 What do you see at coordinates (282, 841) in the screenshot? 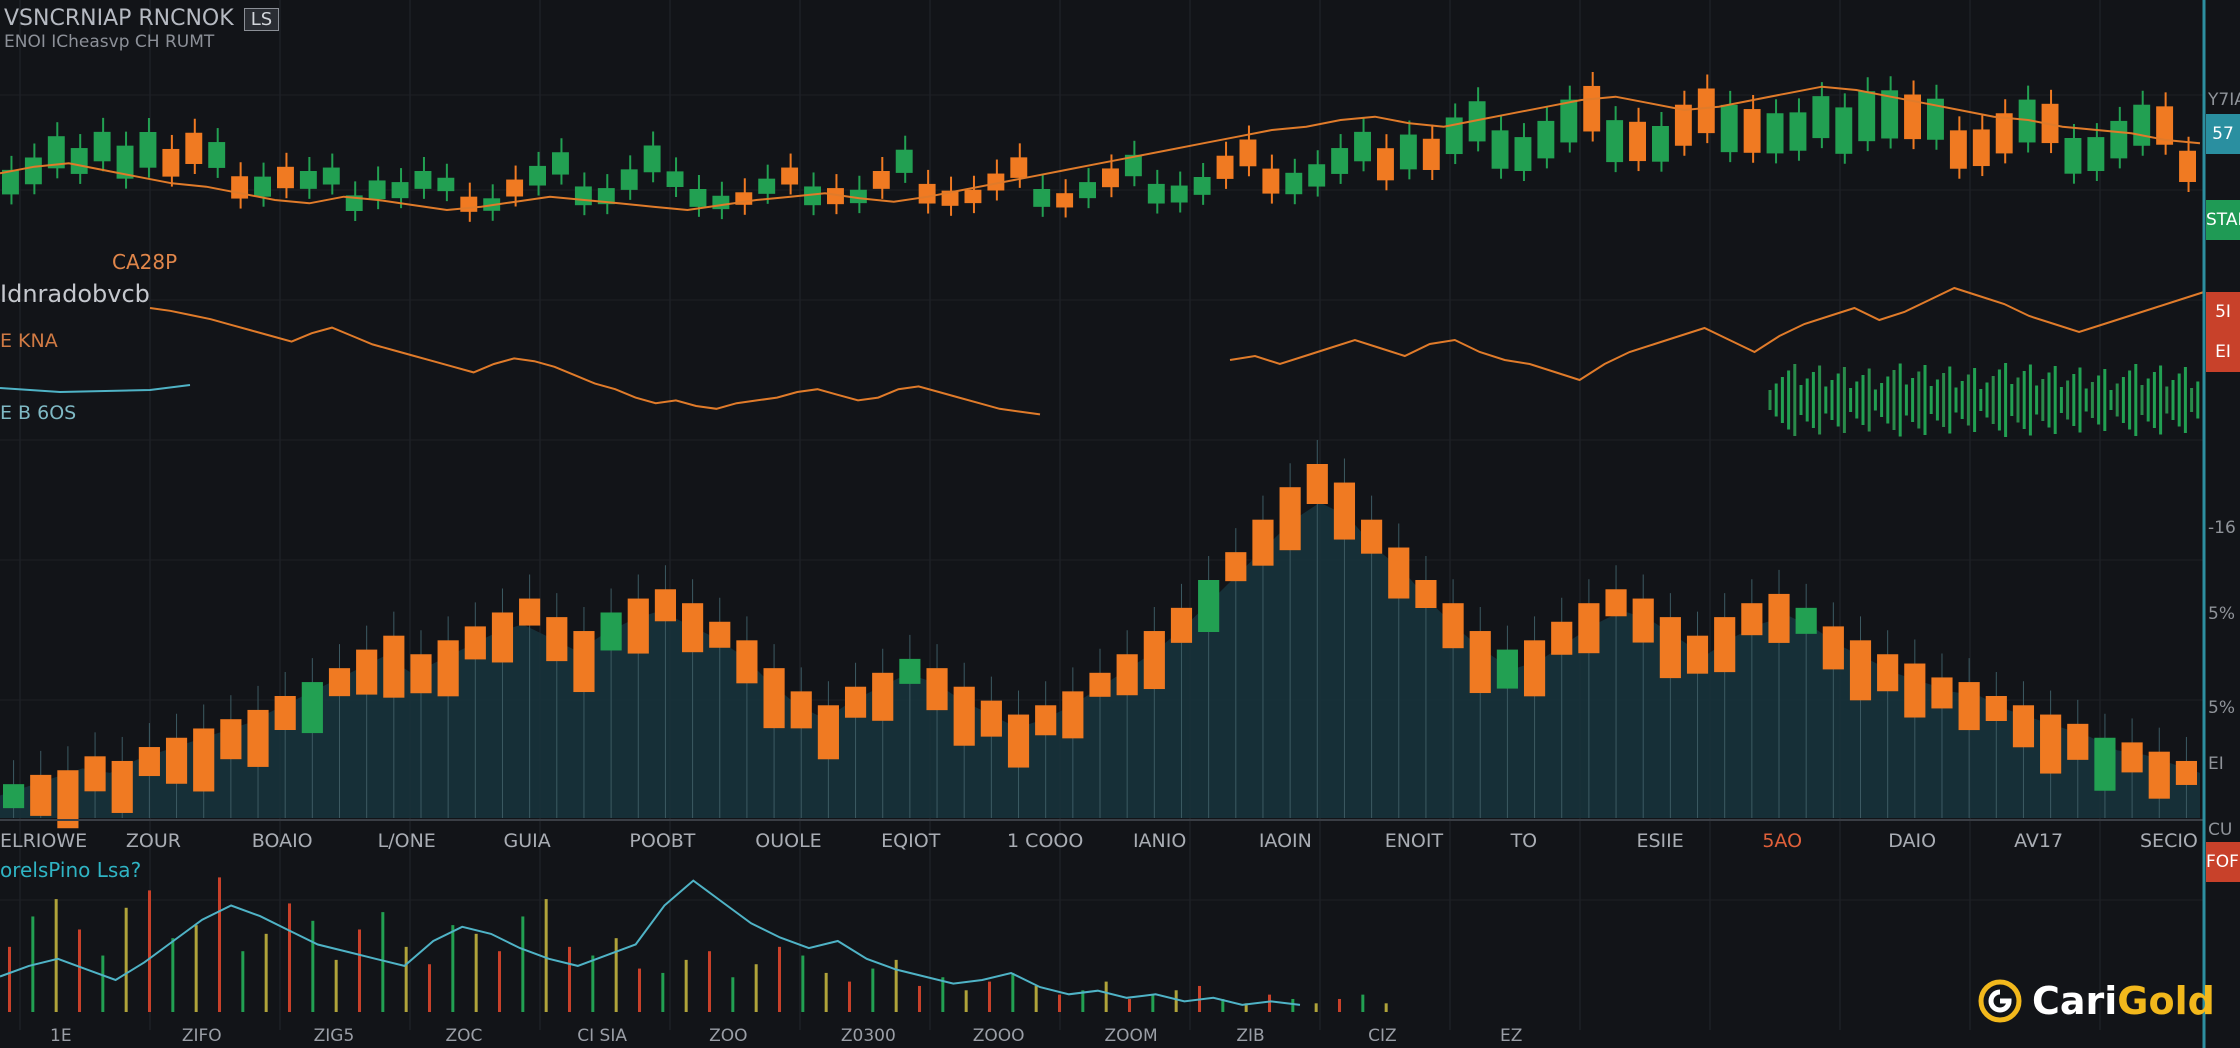
I see `x-tick-label: BOAIO` at bounding box center [282, 841].